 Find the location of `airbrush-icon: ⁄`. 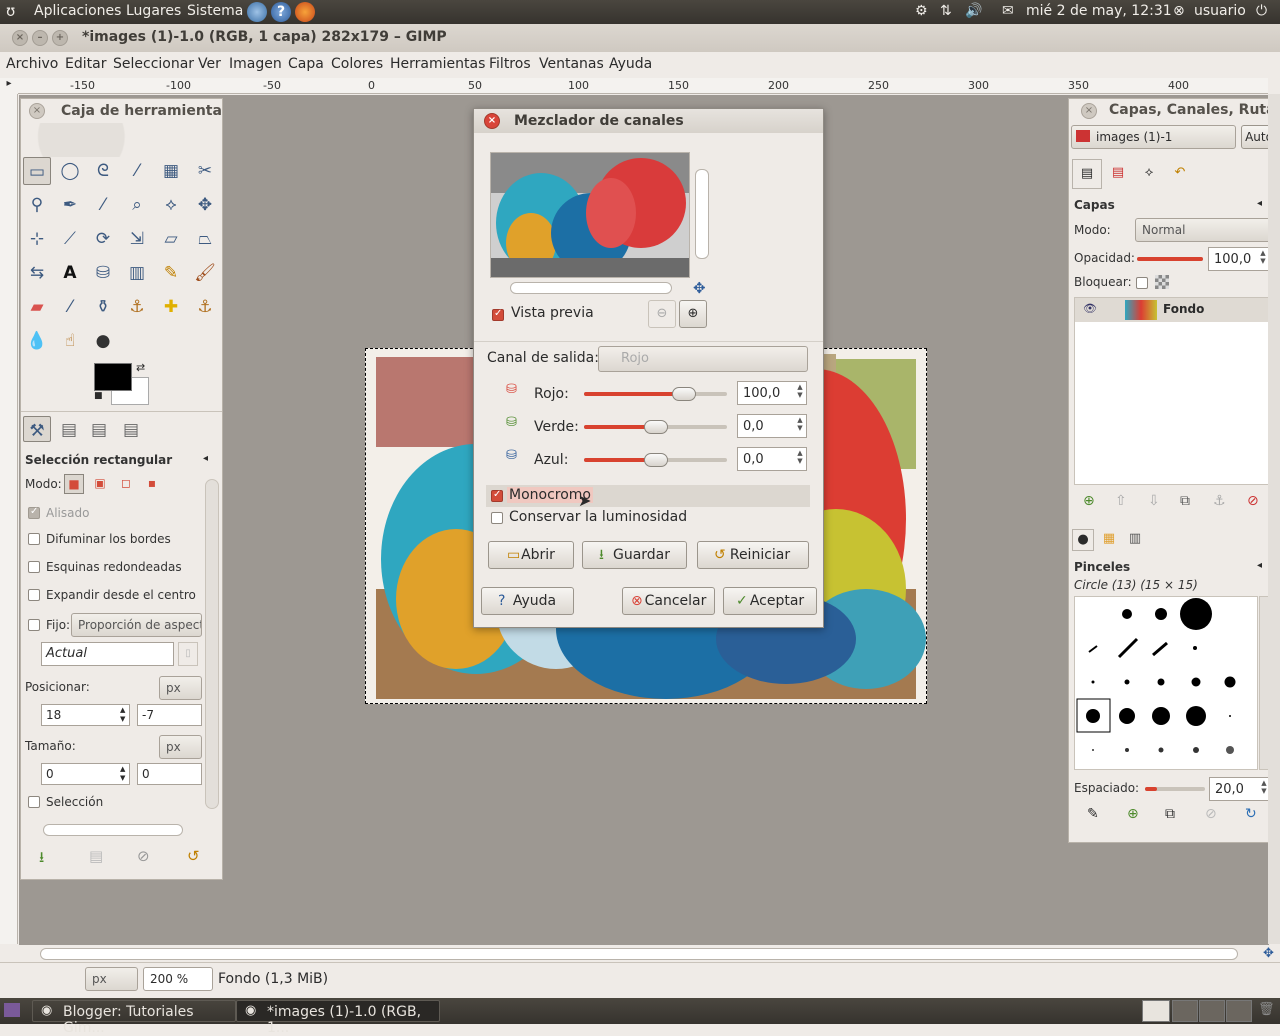

airbrush-icon: ⁄ is located at coordinates (70, 307).